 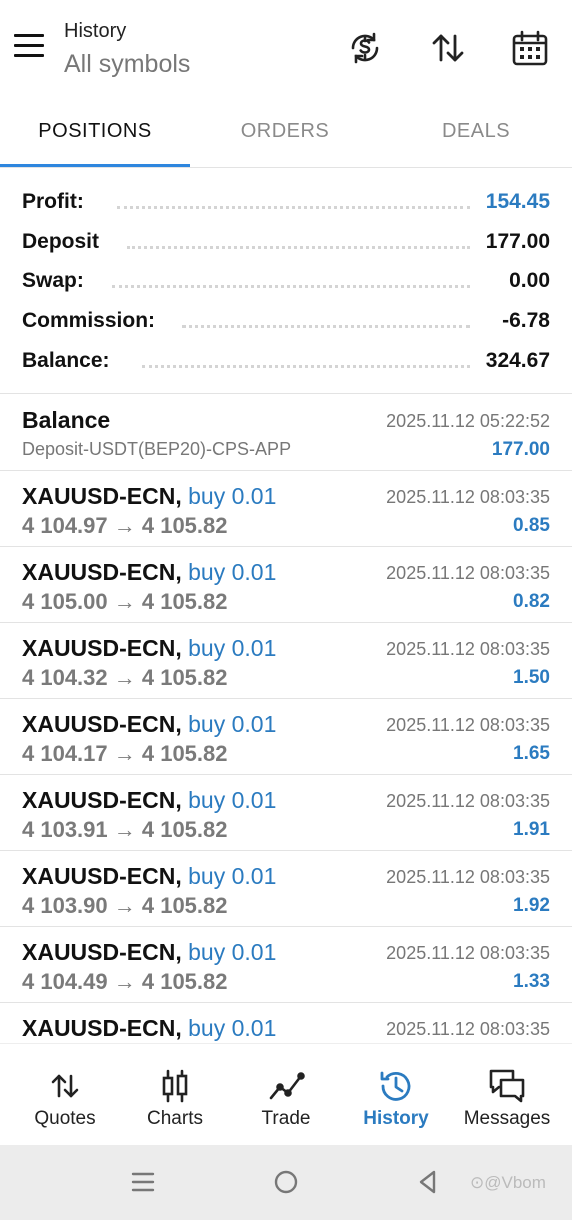 What do you see at coordinates (508, 1182) in the screenshot?
I see `watermark: ⊙@Vbom` at bounding box center [508, 1182].